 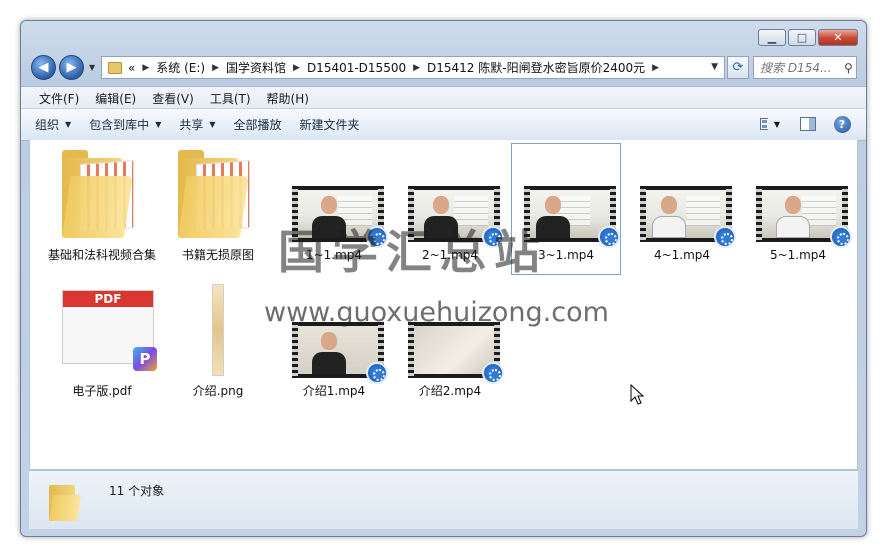 What do you see at coordinates (102, 391) in the screenshot?
I see `file-name: 电子版.pdf` at bounding box center [102, 391].